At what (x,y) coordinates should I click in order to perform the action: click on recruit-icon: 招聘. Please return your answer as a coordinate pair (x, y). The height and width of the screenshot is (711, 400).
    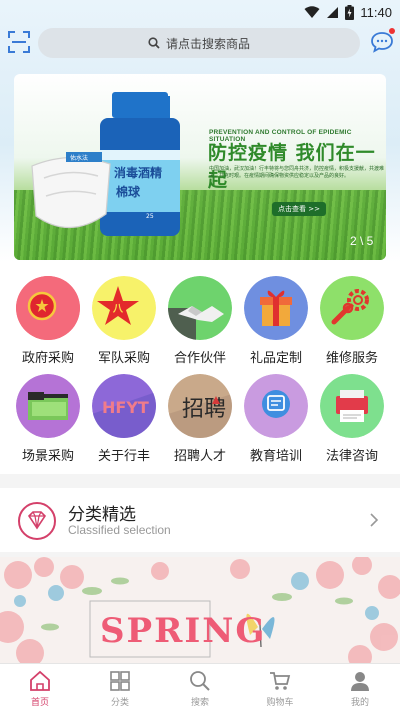
    Looking at the image, I should click on (200, 406).